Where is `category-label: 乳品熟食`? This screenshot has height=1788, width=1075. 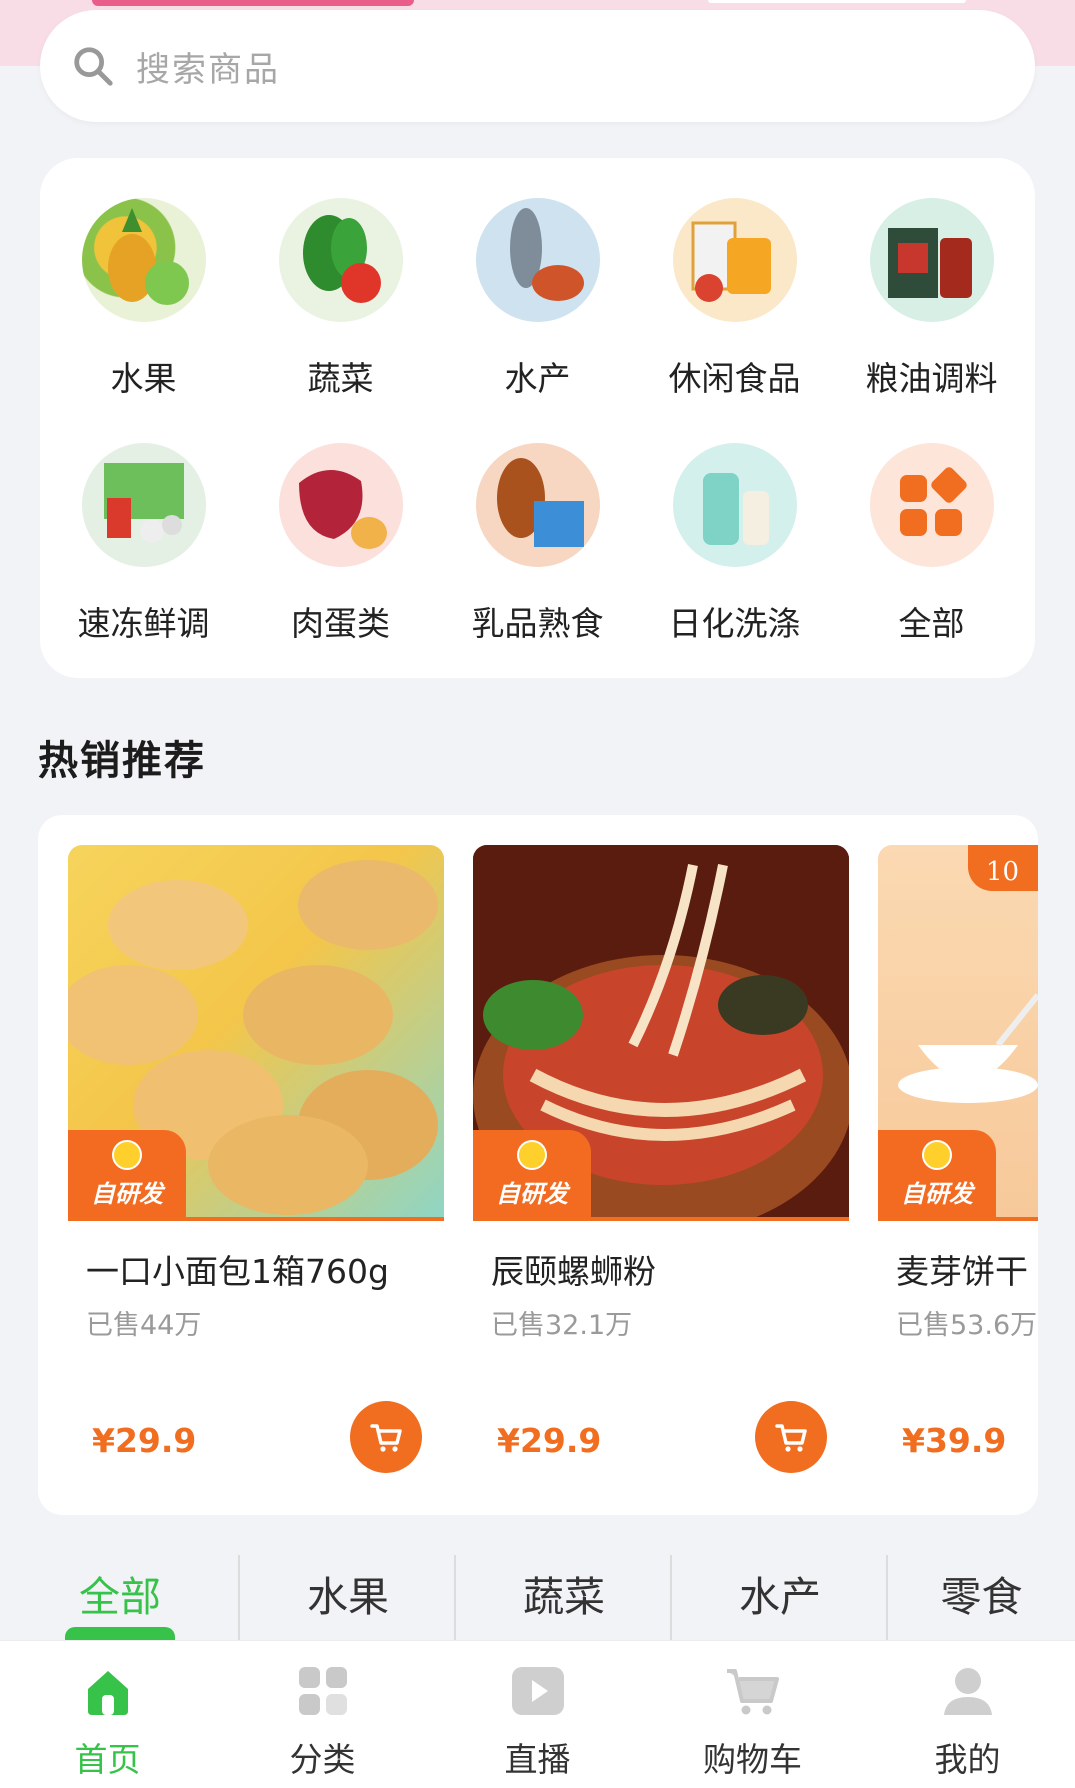 category-label: 乳品熟食 is located at coordinates (537, 623).